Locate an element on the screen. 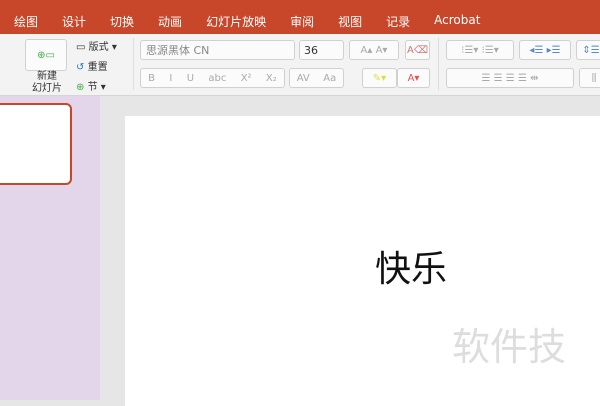 This screenshot has width=600, height=406. slide-title: 快乐 is located at coordinates (411, 266).